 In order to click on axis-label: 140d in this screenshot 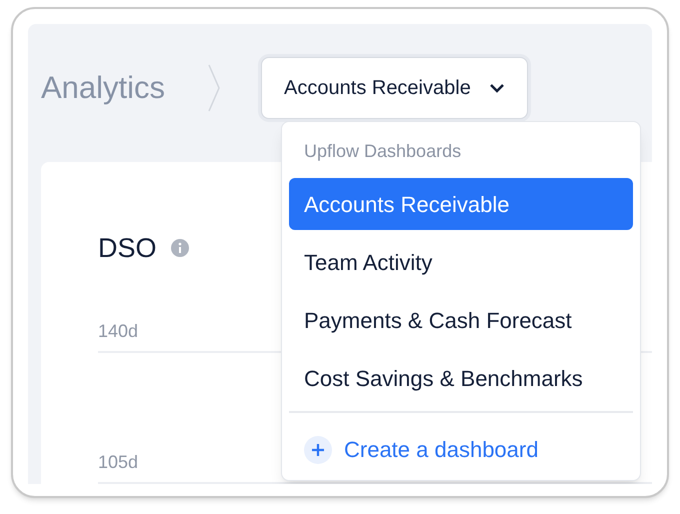, I will do `click(118, 331)`.